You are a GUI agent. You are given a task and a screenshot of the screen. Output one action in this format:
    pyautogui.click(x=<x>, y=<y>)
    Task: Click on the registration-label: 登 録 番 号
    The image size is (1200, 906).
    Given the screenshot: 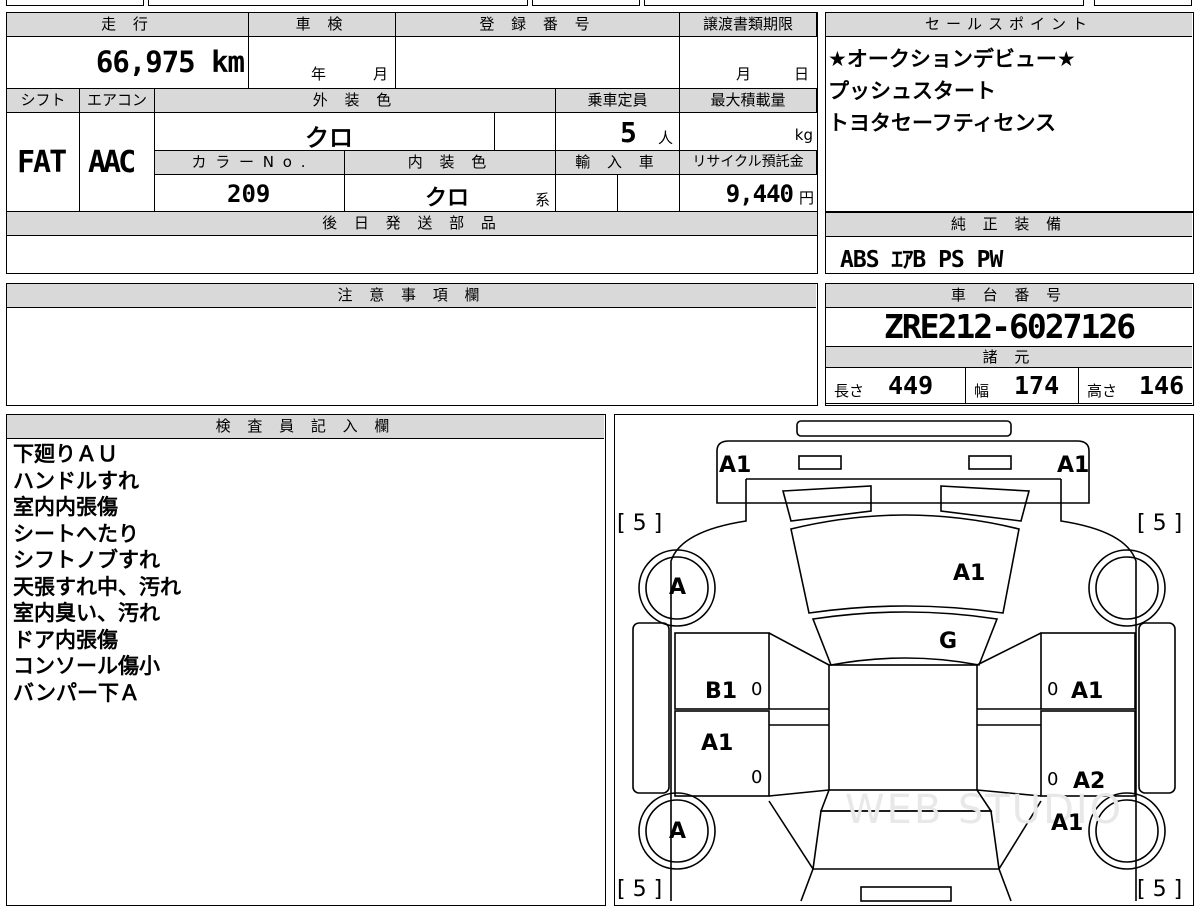 What is the action you would take?
    pyautogui.click(x=538, y=25)
    